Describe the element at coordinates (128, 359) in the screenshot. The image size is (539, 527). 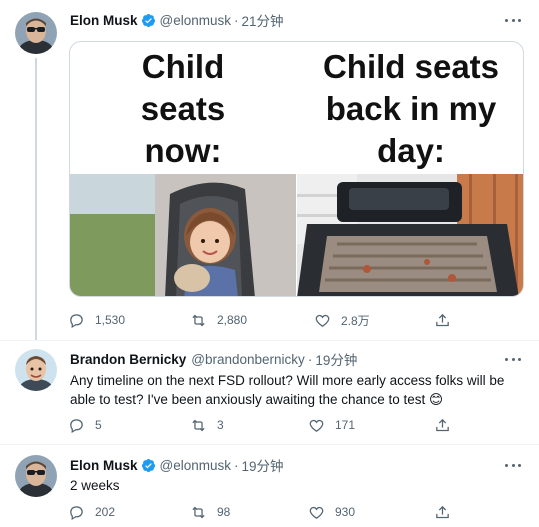
I see `author-name: Brandon Bernicky` at that location.